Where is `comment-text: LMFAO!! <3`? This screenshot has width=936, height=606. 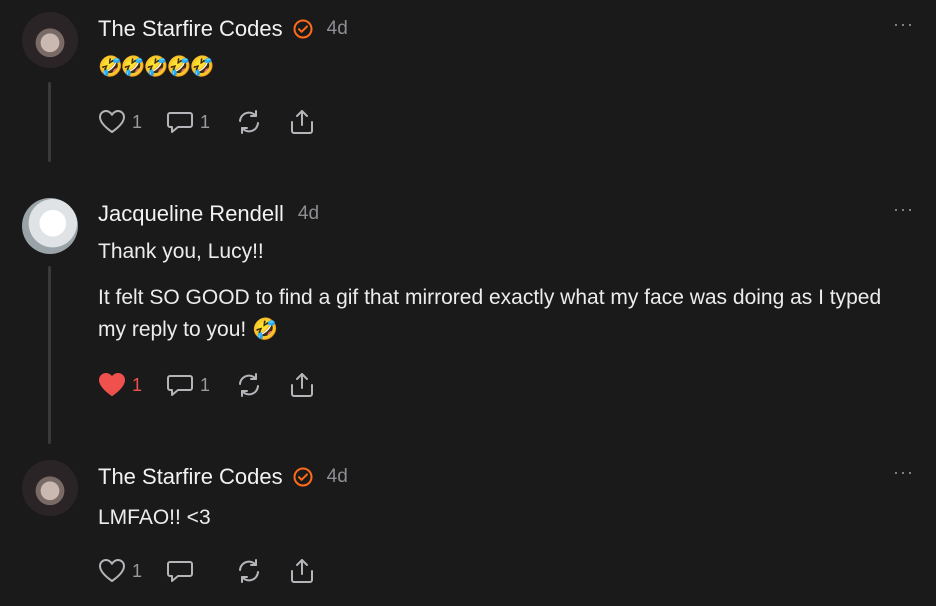
comment-text: LMFAO!! <3 is located at coordinates (154, 517).